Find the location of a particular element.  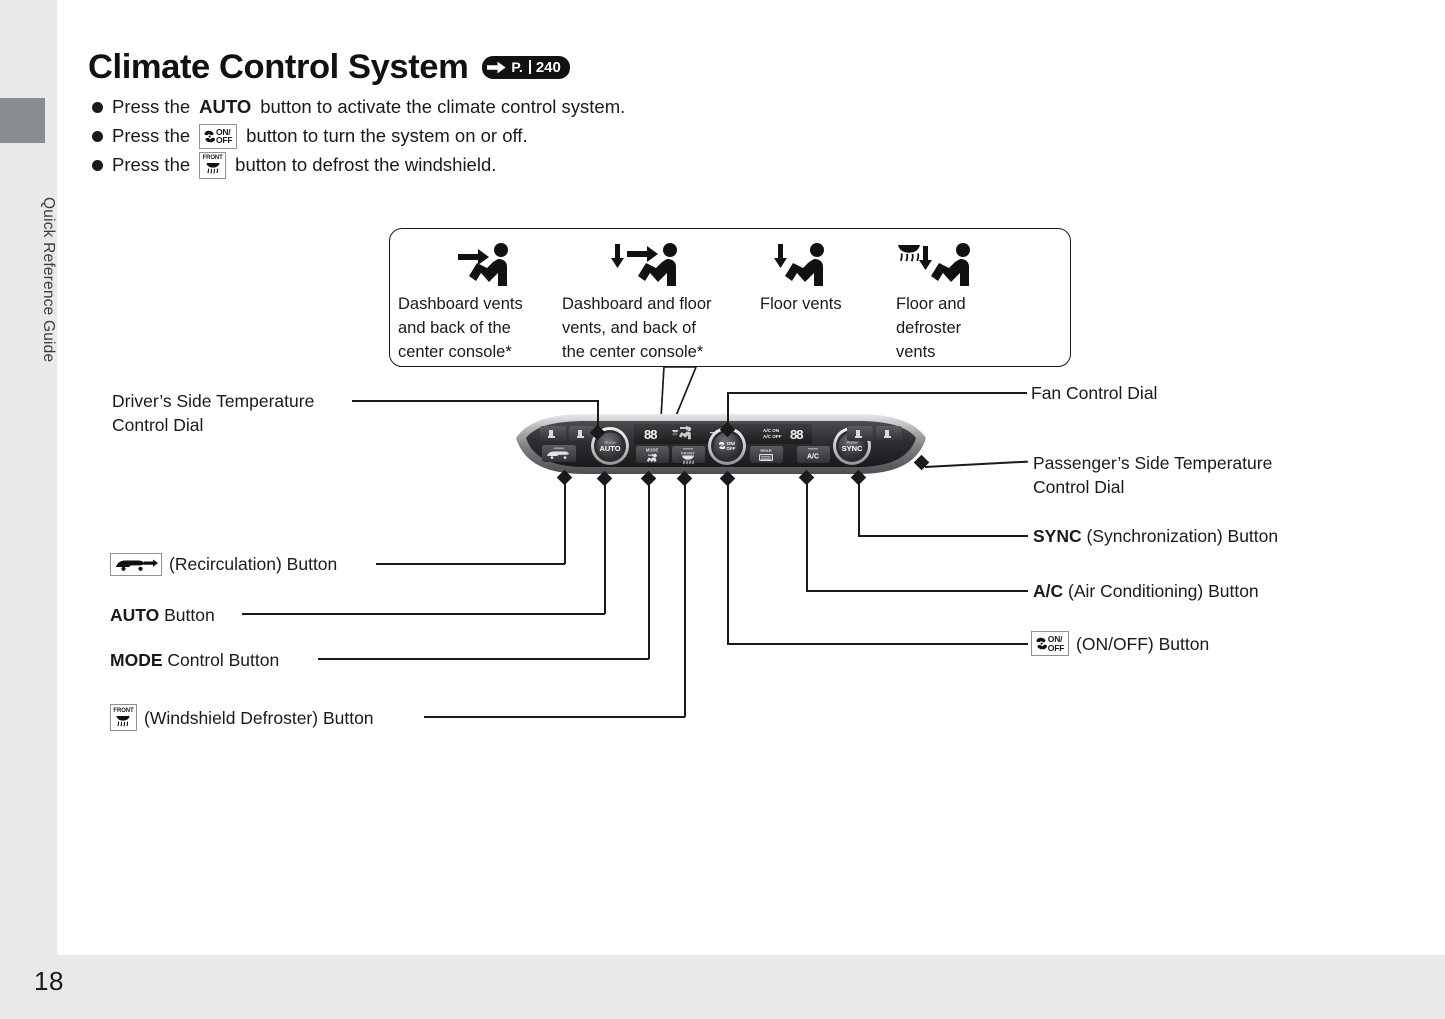

mode-button-label: MODE is located at coordinates (652, 450).